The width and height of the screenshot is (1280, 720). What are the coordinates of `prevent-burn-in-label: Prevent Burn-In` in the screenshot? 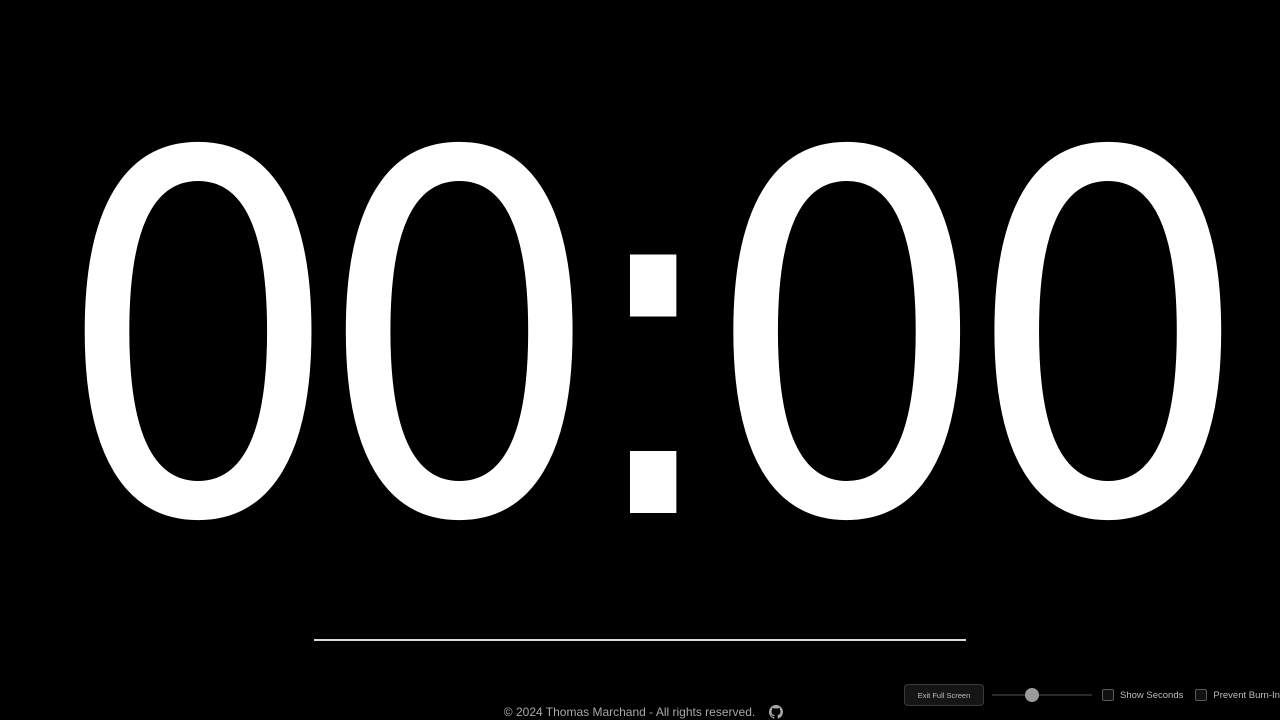 It's located at (1246, 695).